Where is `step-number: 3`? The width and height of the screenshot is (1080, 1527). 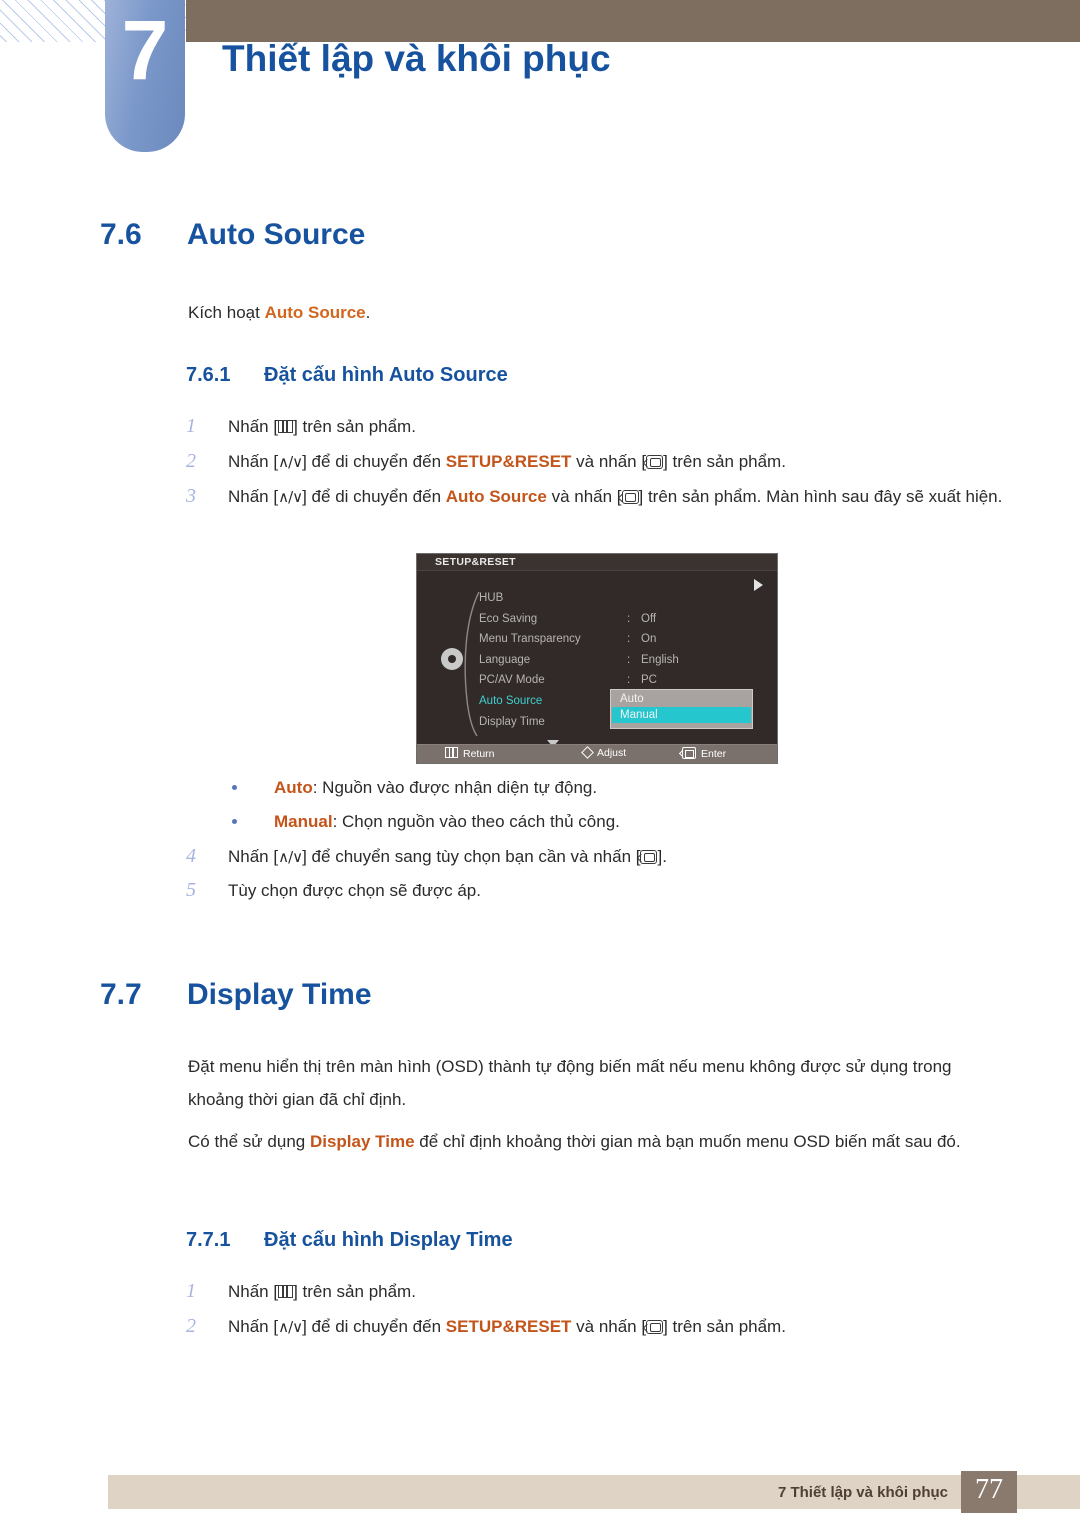 step-number: 3 is located at coordinates (191, 496).